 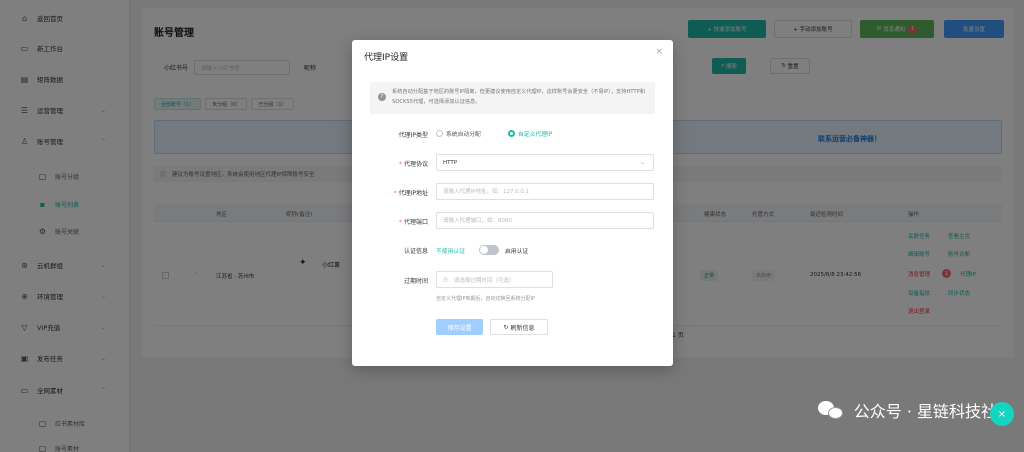 I want to click on refresh-icon: ↻, so click(x=507, y=327).